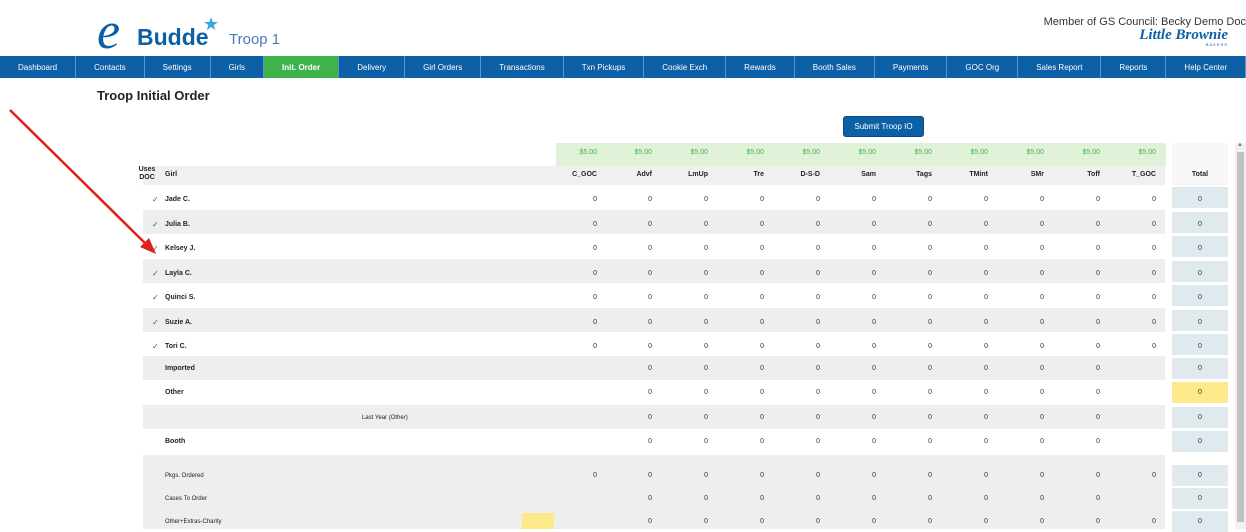  I want to click on girl-name: Quinci S., so click(180, 297).